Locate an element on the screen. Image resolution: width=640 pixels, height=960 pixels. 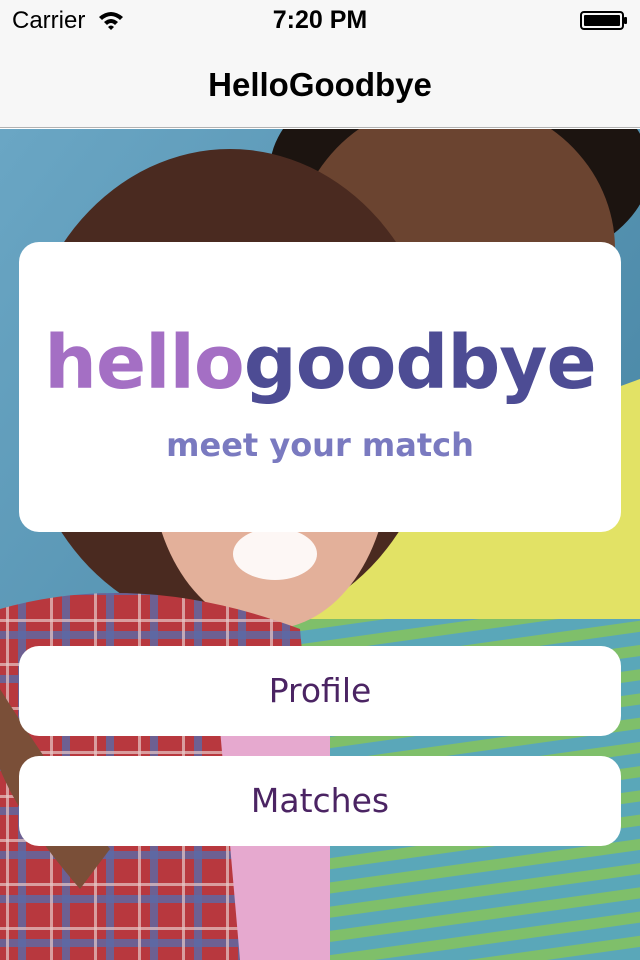
hellogoodbye-logo: hellogoodbye is located at coordinates (320, 363).